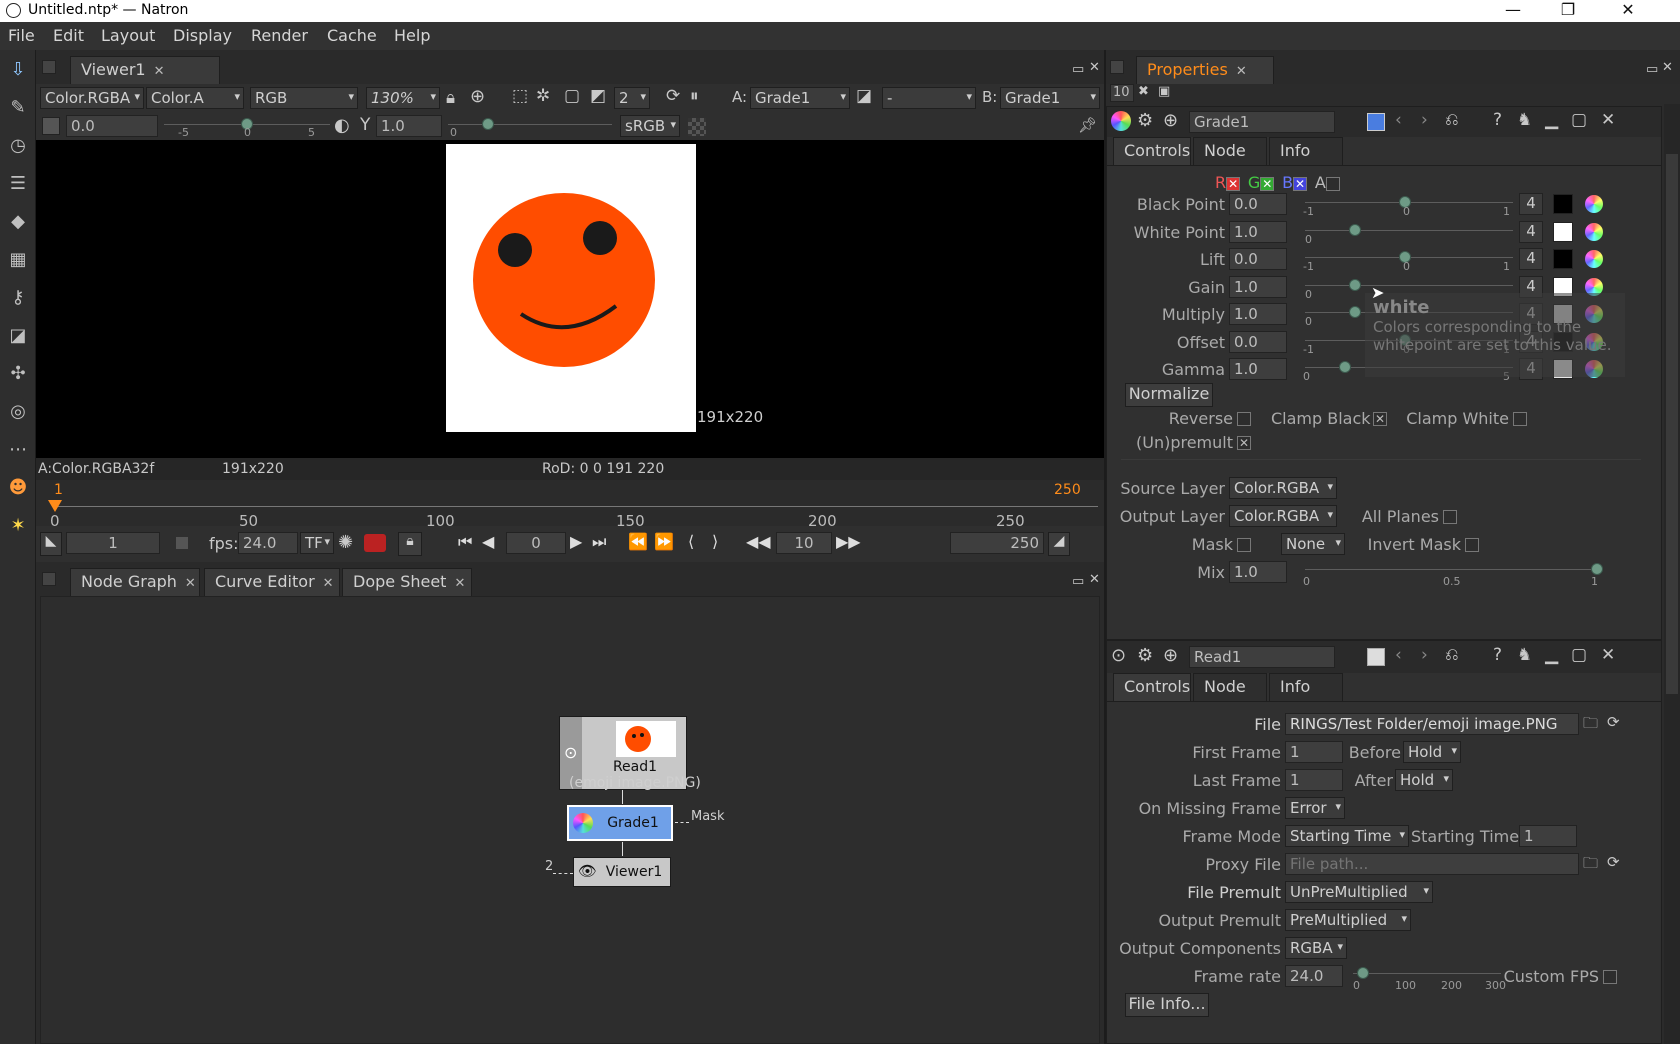  What do you see at coordinates (1164, 91) in the screenshot?
I see `minimize-panels-icon: ▣` at bounding box center [1164, 91].